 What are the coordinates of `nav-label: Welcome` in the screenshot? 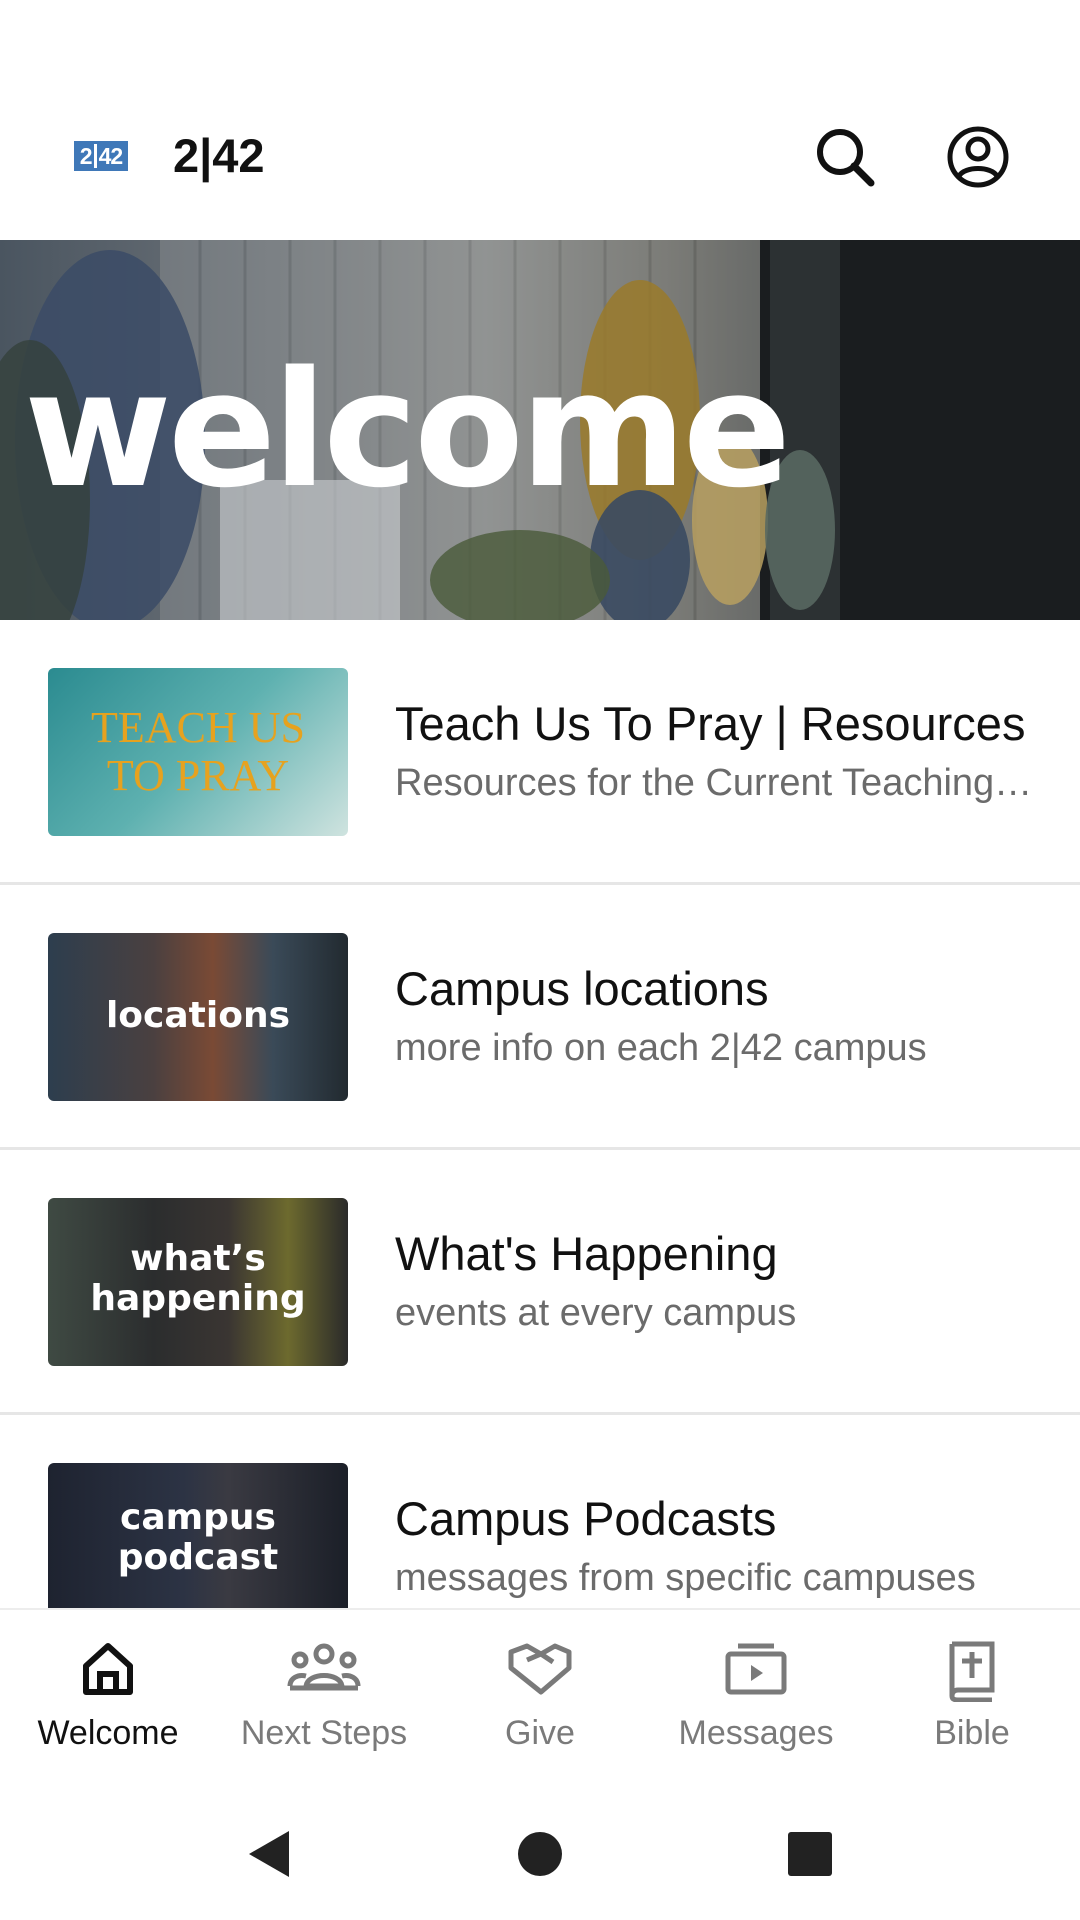 It's located at (108, 1733).